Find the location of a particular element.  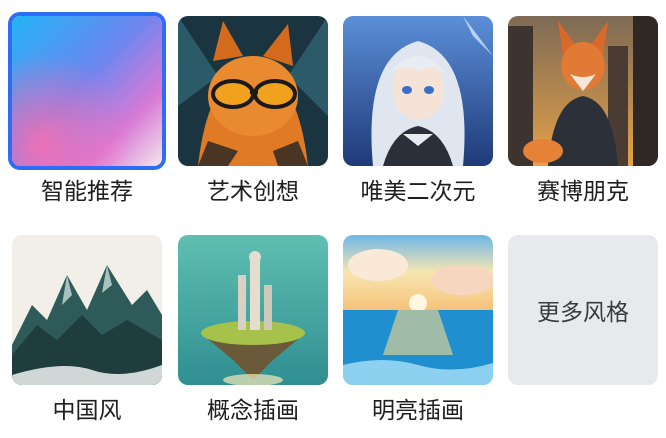

sunset-sea-thumbnail is located at coordinates (418, 310).